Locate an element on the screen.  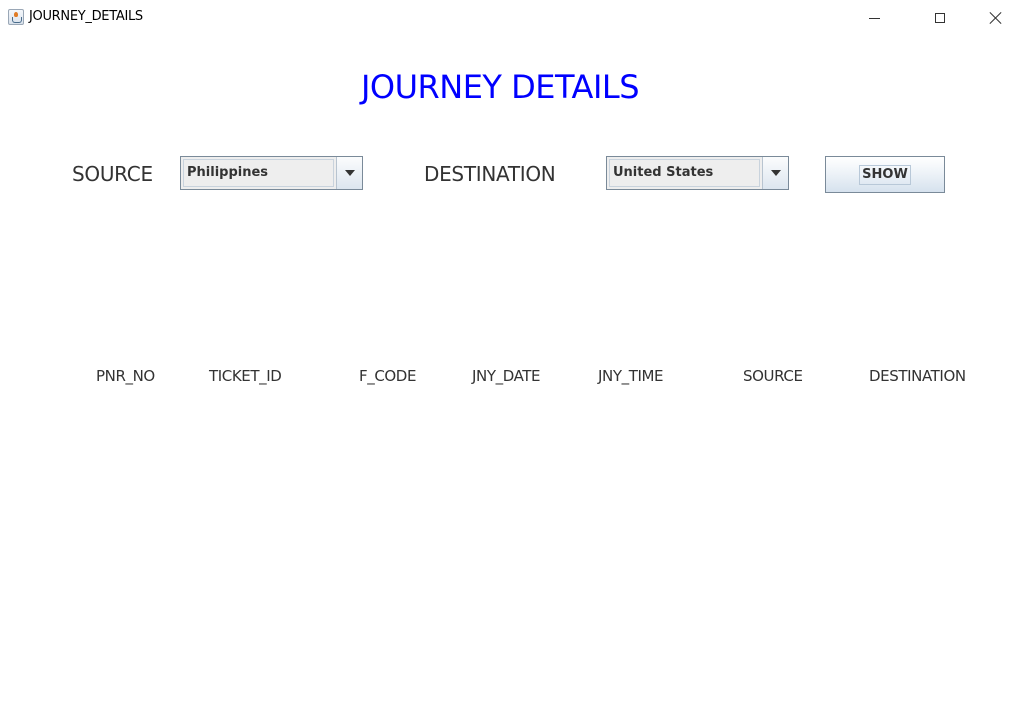
page-heading-container: JOURNEY DETAILS is located at coordinates (500, 87).